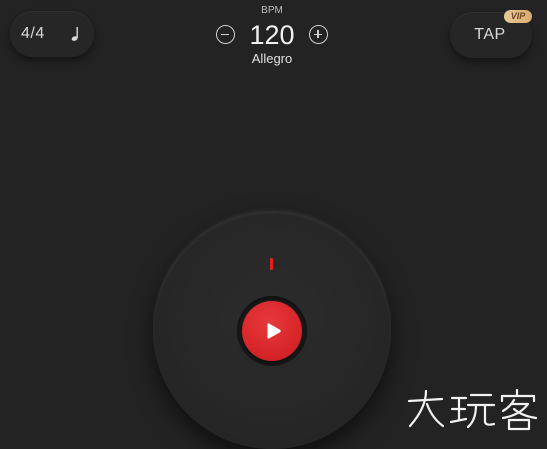 This screenshot has width=547, height=449. Describe the element at coordinates (76, 34) in the screenshot. I see `quarter-note-icon` at that location.